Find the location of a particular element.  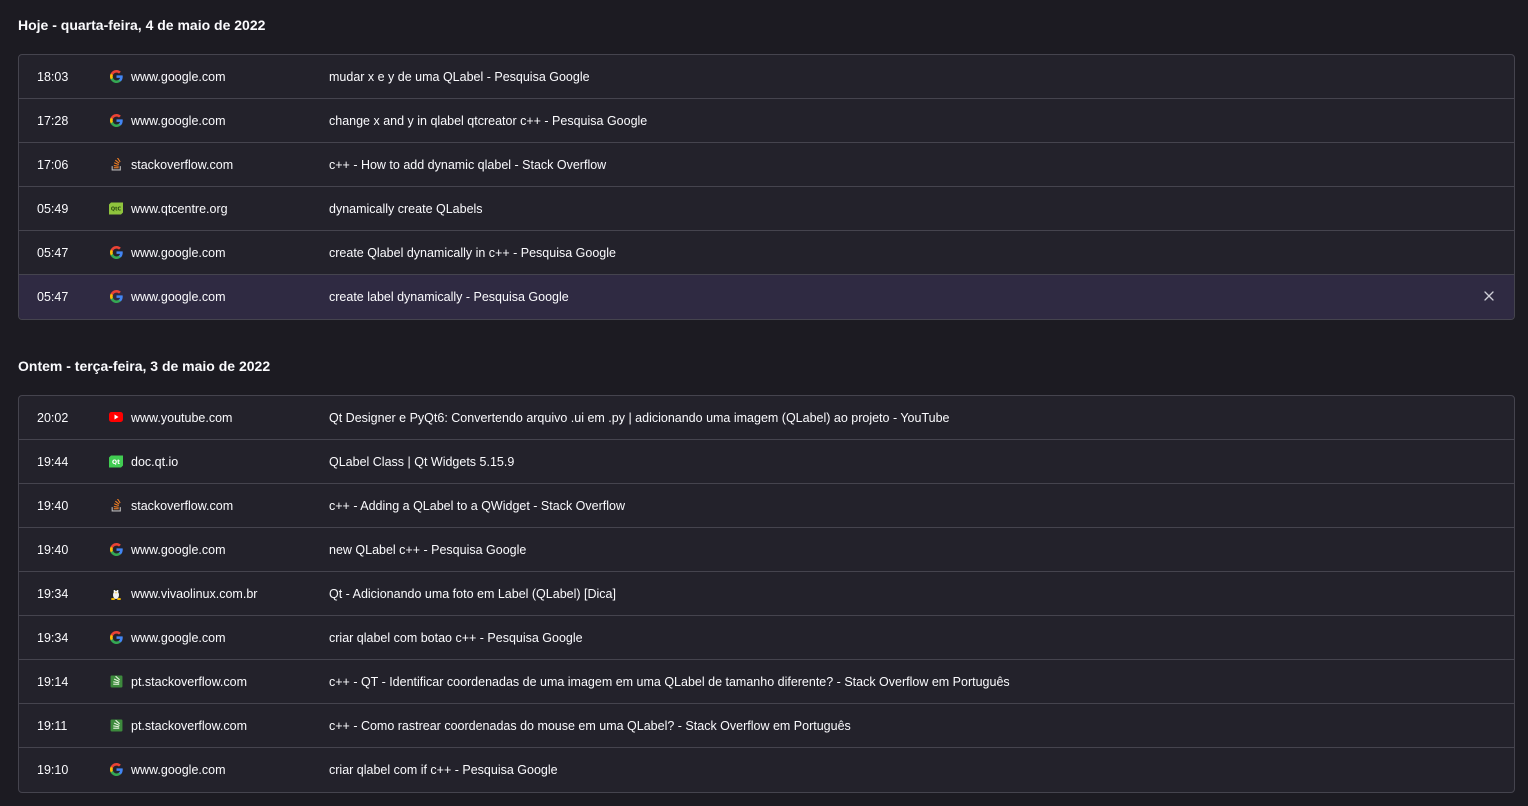

youtube-icon is located at coordinates (116, 417).